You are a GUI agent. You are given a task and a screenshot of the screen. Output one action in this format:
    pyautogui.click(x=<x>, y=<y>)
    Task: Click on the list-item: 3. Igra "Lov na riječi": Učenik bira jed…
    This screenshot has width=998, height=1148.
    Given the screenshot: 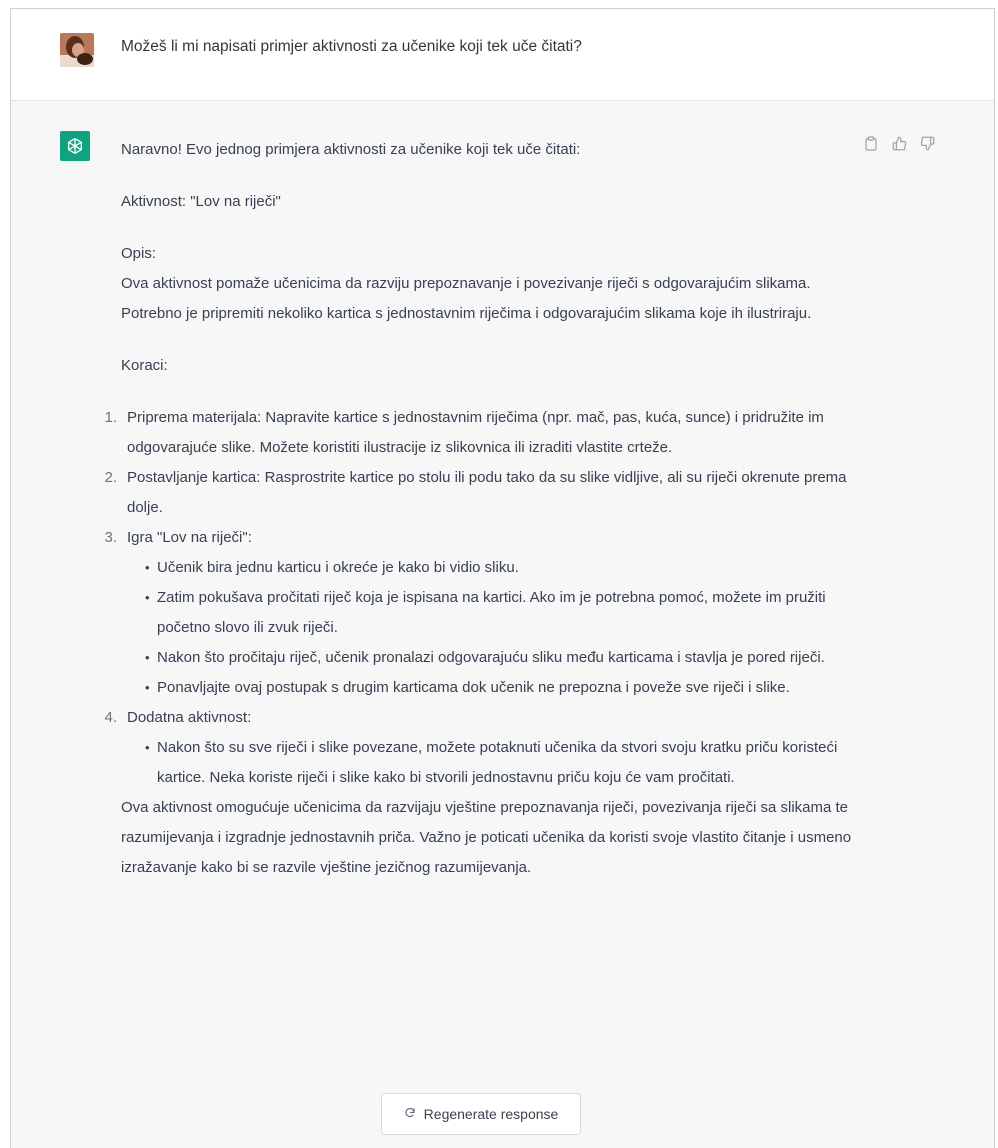 What is the action you would take?
    pyautogui.click(x=482, y=613)
    